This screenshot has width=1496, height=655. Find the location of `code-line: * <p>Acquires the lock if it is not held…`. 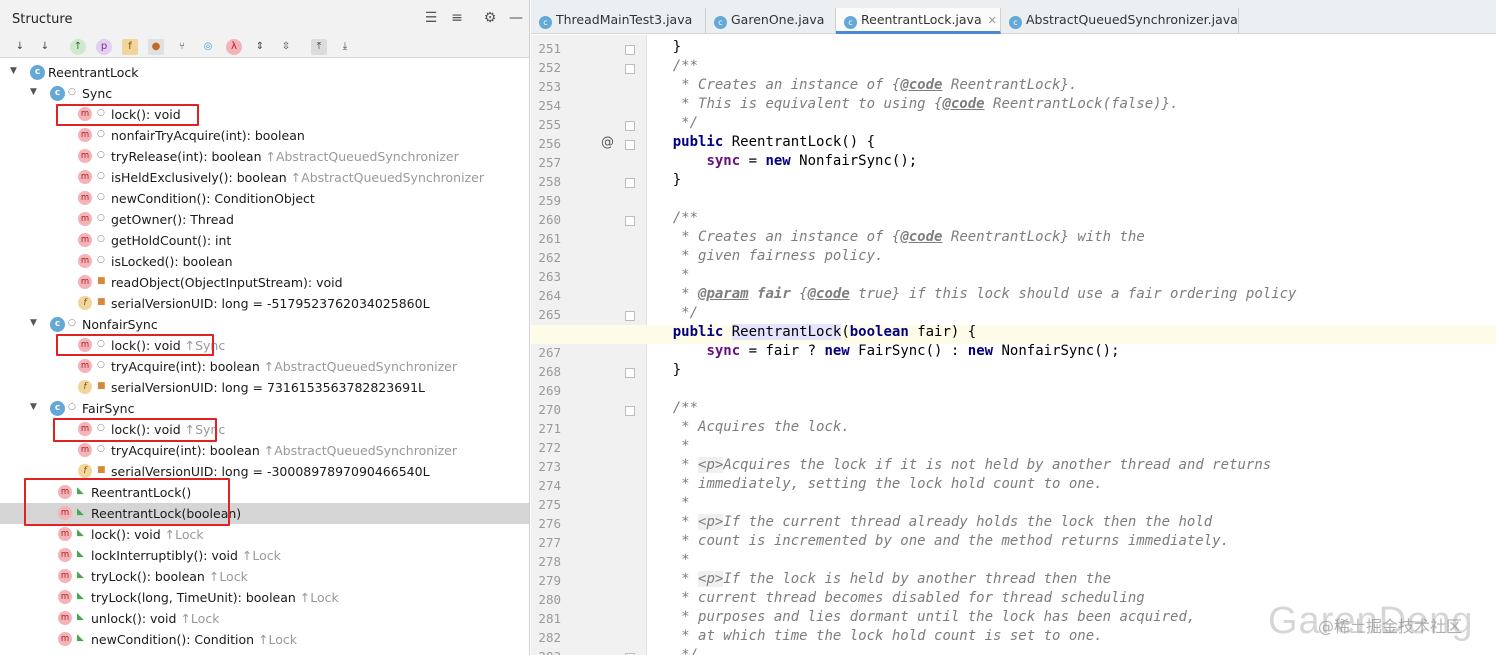

code-line: * <p>Acquires the lock if it is not held… is located at coordinates (955, 465).